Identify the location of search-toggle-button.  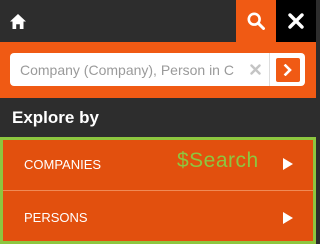
(256, 21).